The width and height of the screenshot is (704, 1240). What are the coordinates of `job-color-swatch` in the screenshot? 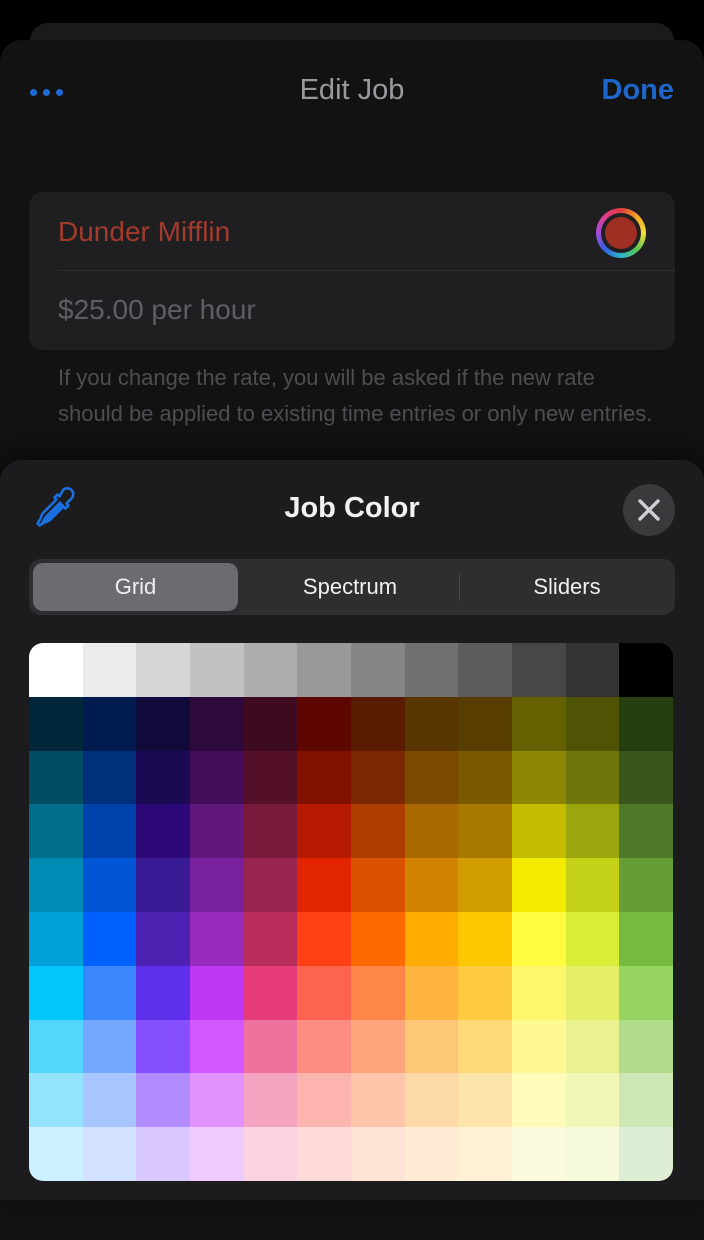 It's located at (621, 233).